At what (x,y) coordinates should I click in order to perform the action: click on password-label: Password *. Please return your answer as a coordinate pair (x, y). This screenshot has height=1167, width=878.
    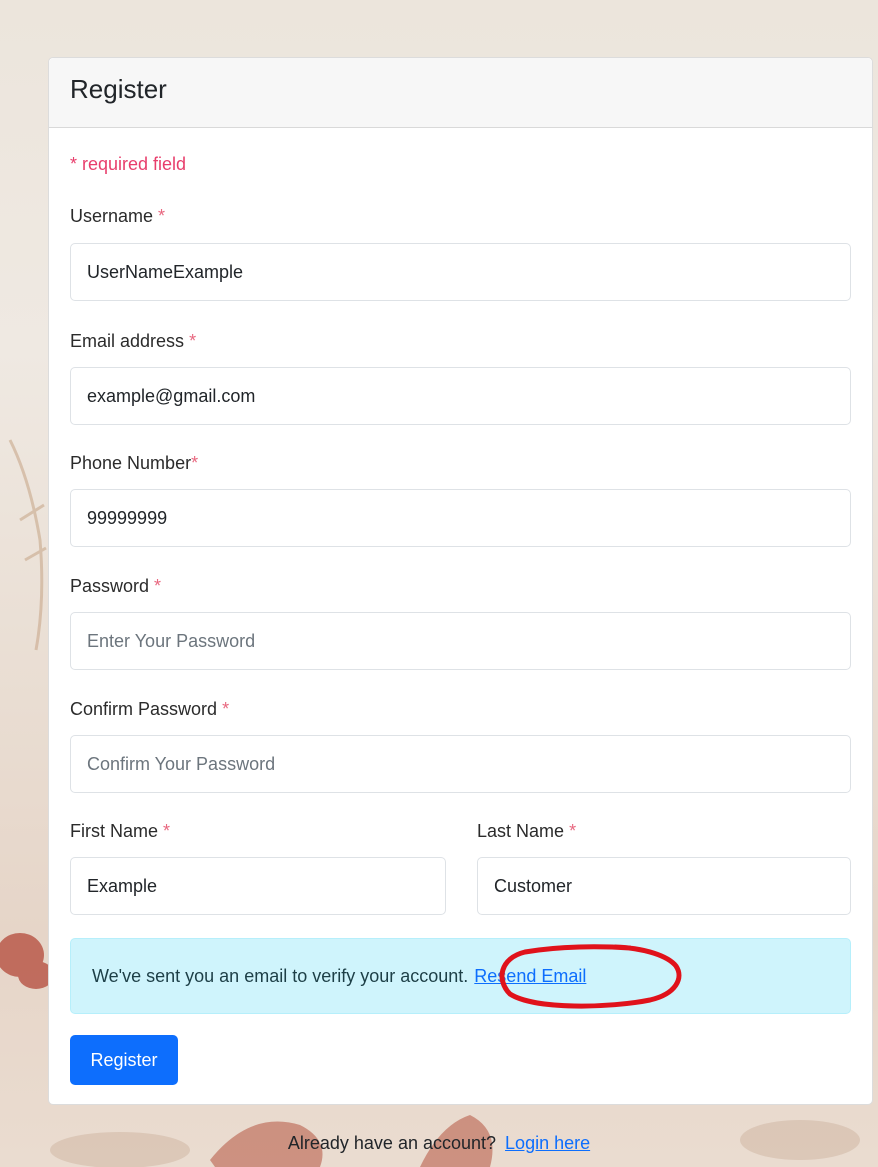
    Looking at the image, I should click on (115, 586).